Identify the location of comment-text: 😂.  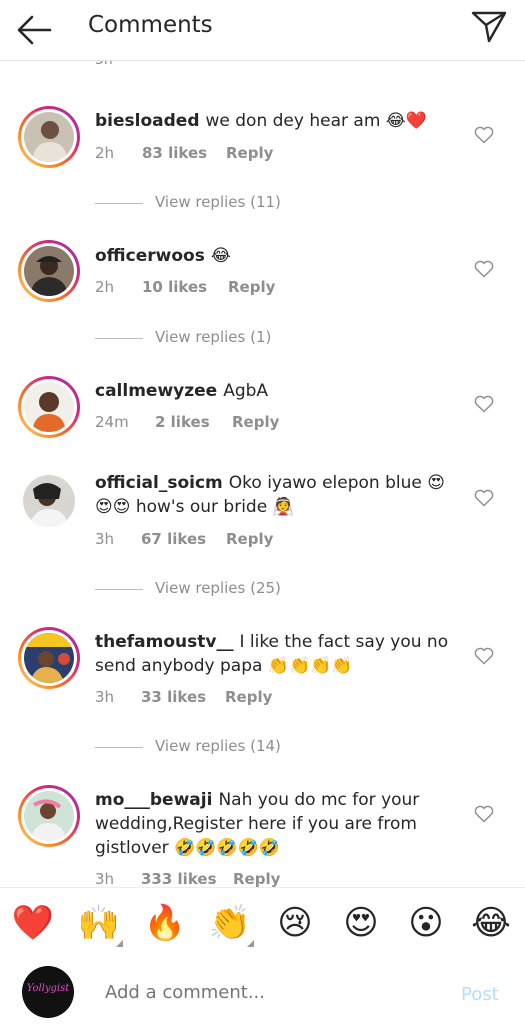
(220, 256).